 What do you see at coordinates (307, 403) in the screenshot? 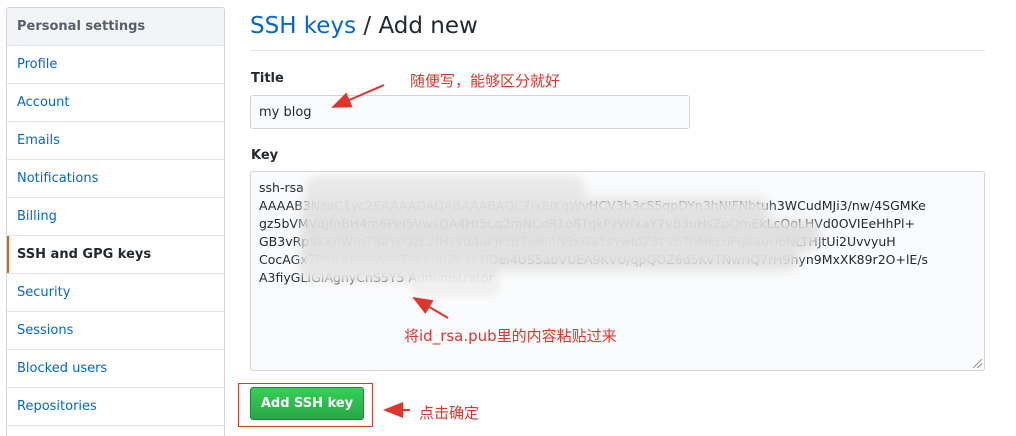
I see `add-ssh-key-button: Add SSH key` at bounding box center [307, 403].